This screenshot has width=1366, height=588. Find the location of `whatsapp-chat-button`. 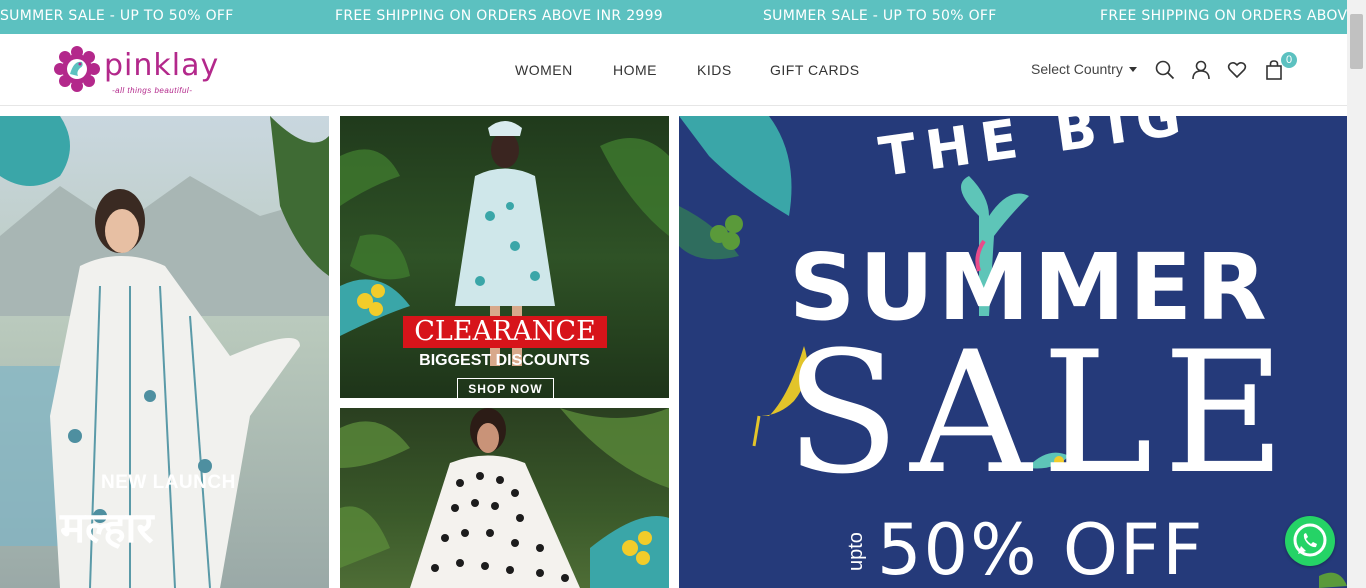

whatsapp-chat-button is located at coordinates (1310, 541).